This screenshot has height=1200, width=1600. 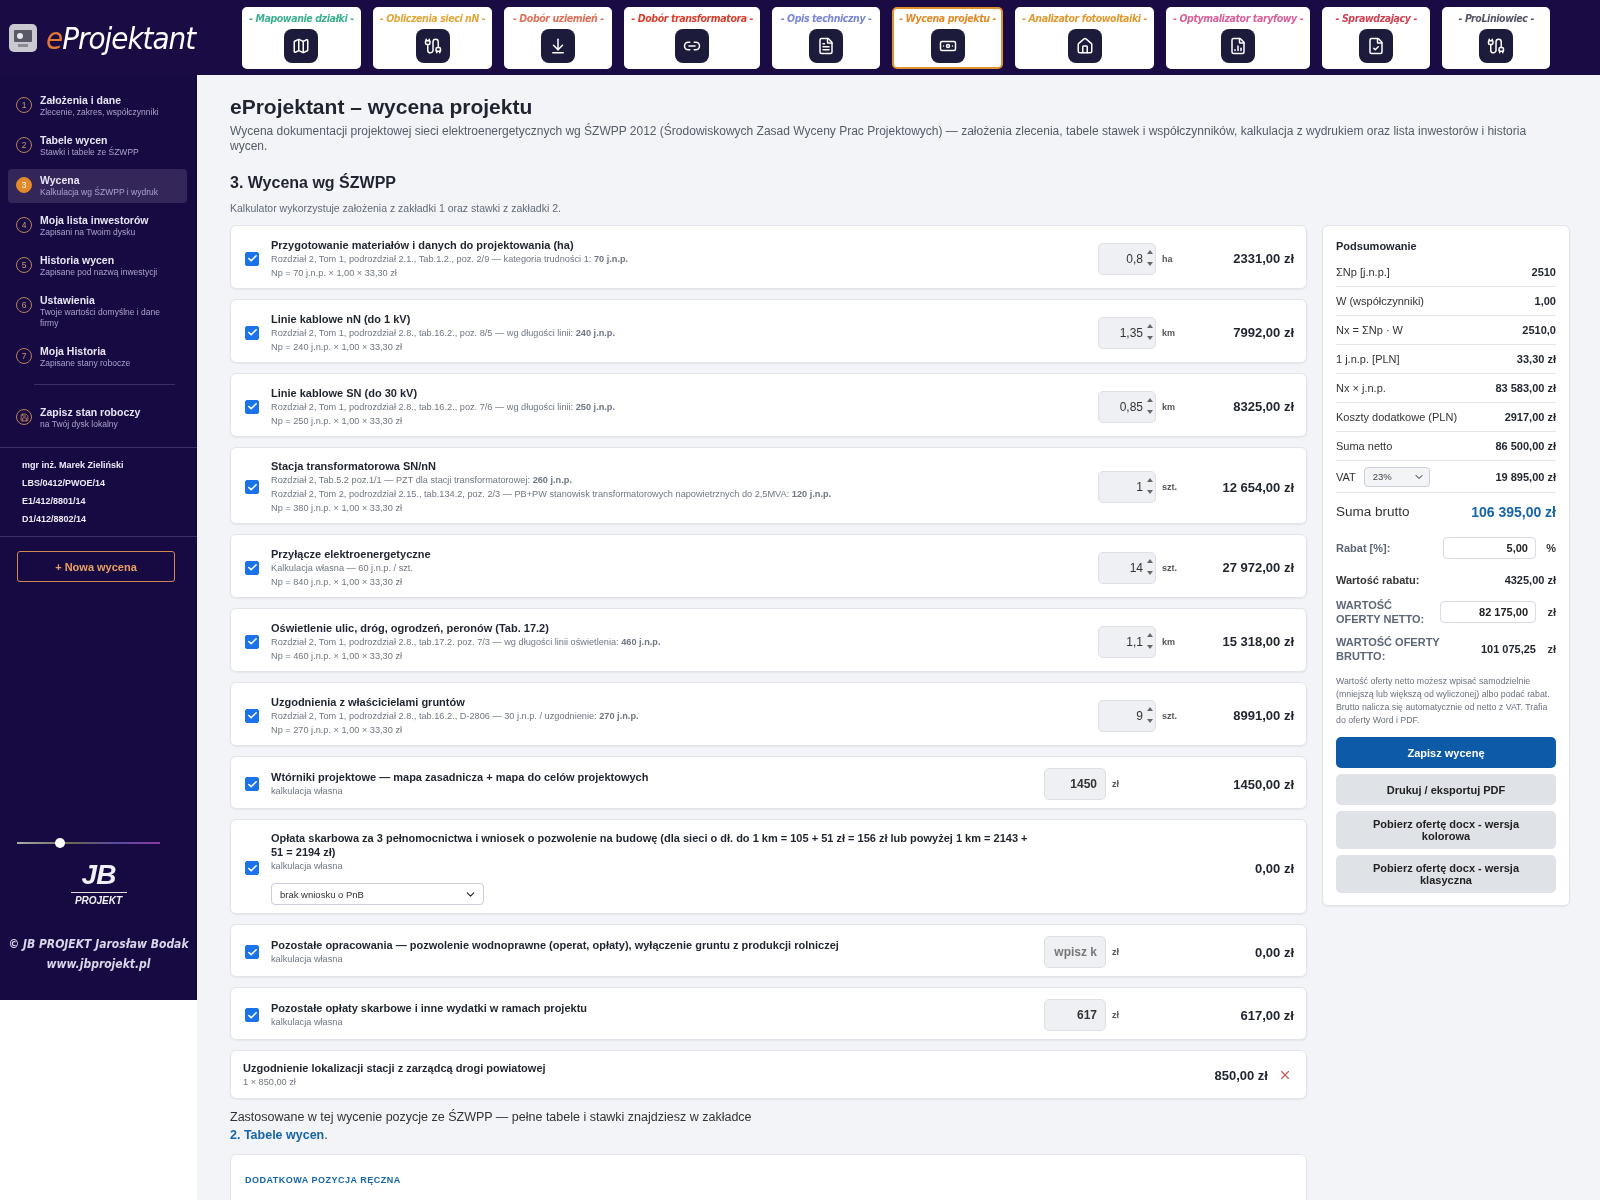 I want to click on action-button: Pobierz ofertę docx - wersja kolorowa, so click(x=1446, y=830).